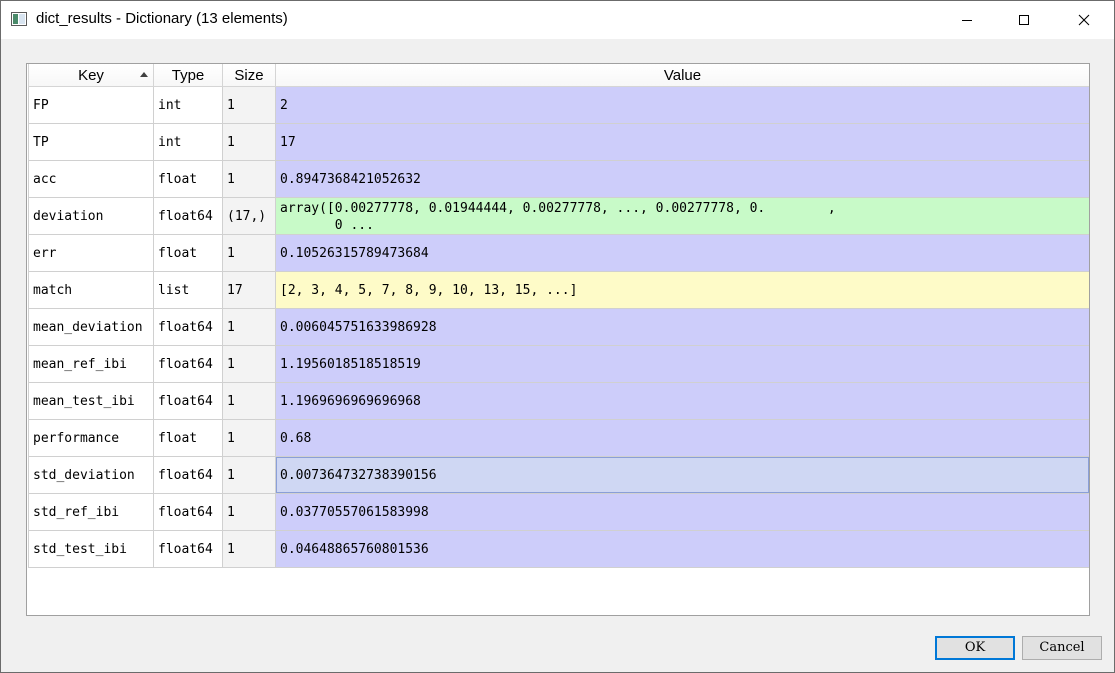 The width and height of the screenshot is (1115, 673). I want to click on table-row: acc float 1 0.8947368421052632, so click(558, 179).